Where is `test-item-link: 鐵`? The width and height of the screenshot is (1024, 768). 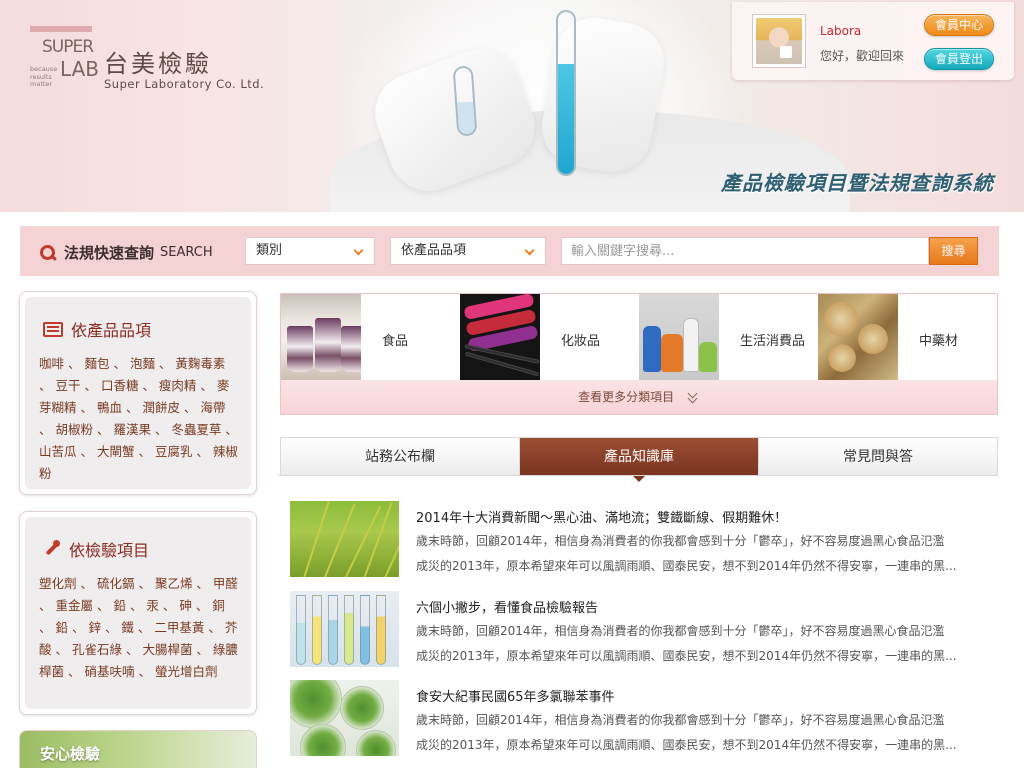
test-item-link: 鐵 is located at coordinates (127, 627).